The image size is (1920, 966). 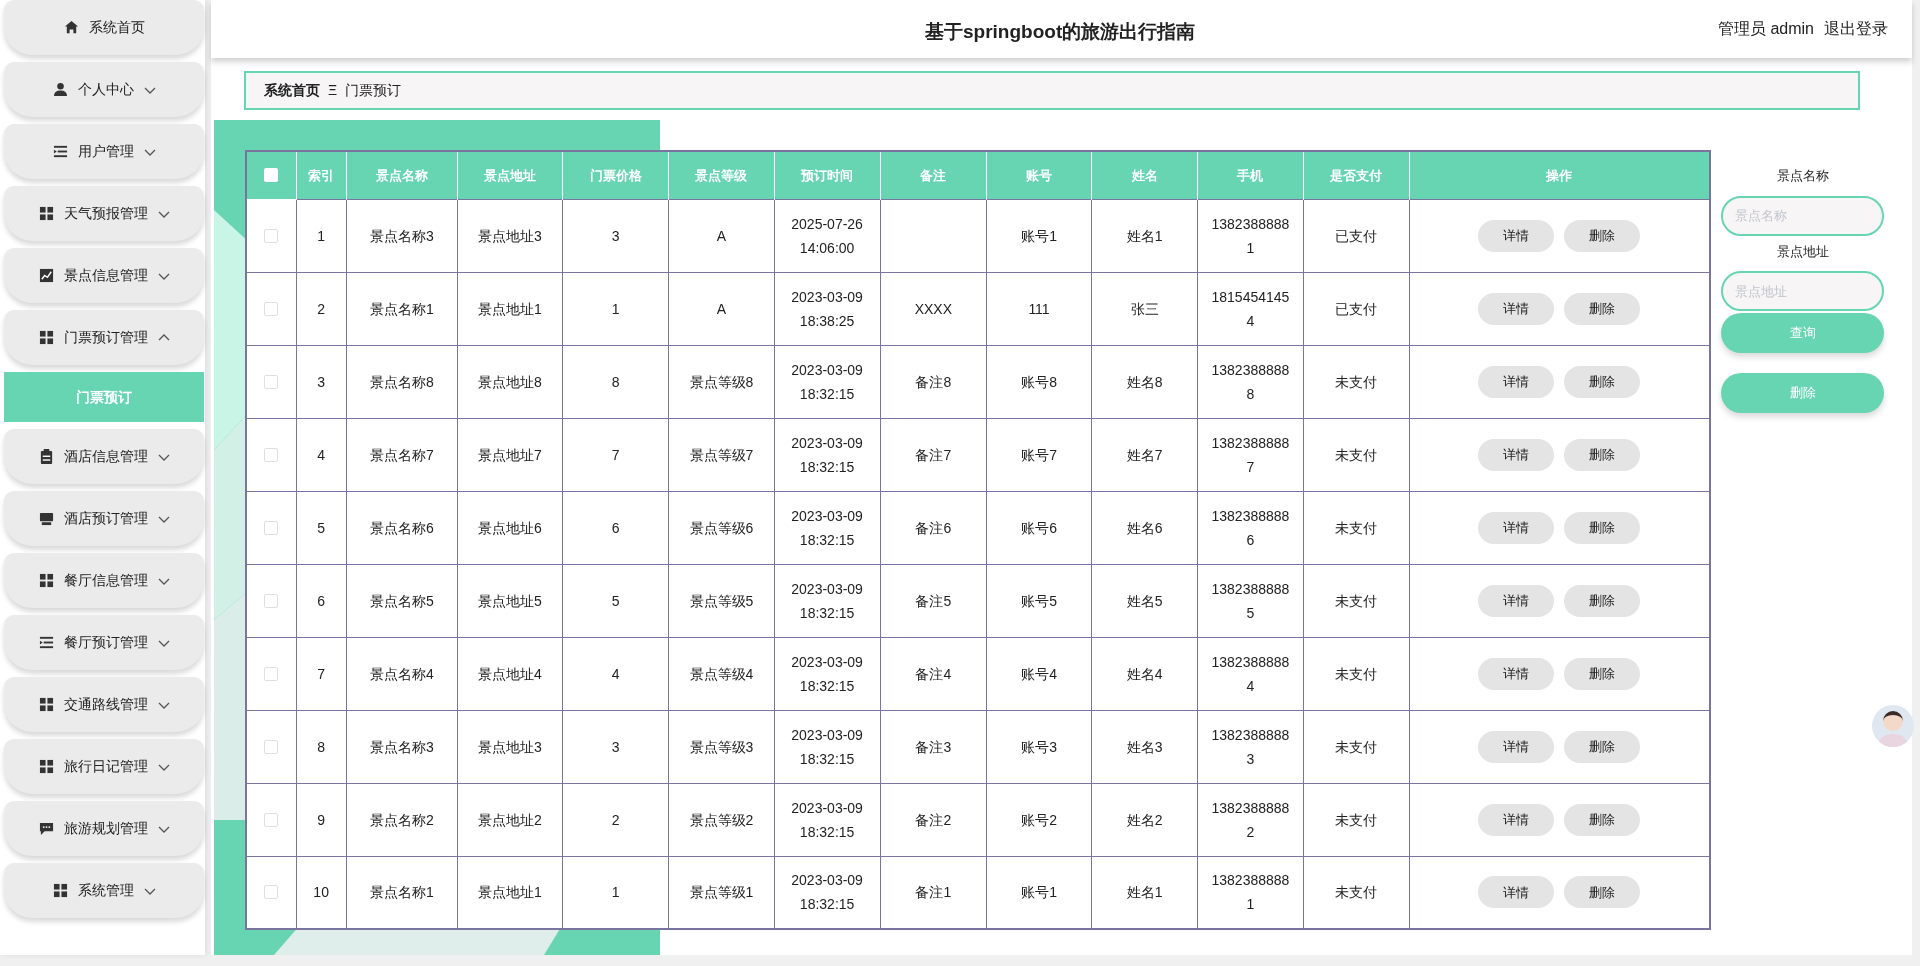 What do you see at coordinates (721, 892) in the screenshot?
I see `table-cell: 景点等级1` at bounding box center [721, 892].